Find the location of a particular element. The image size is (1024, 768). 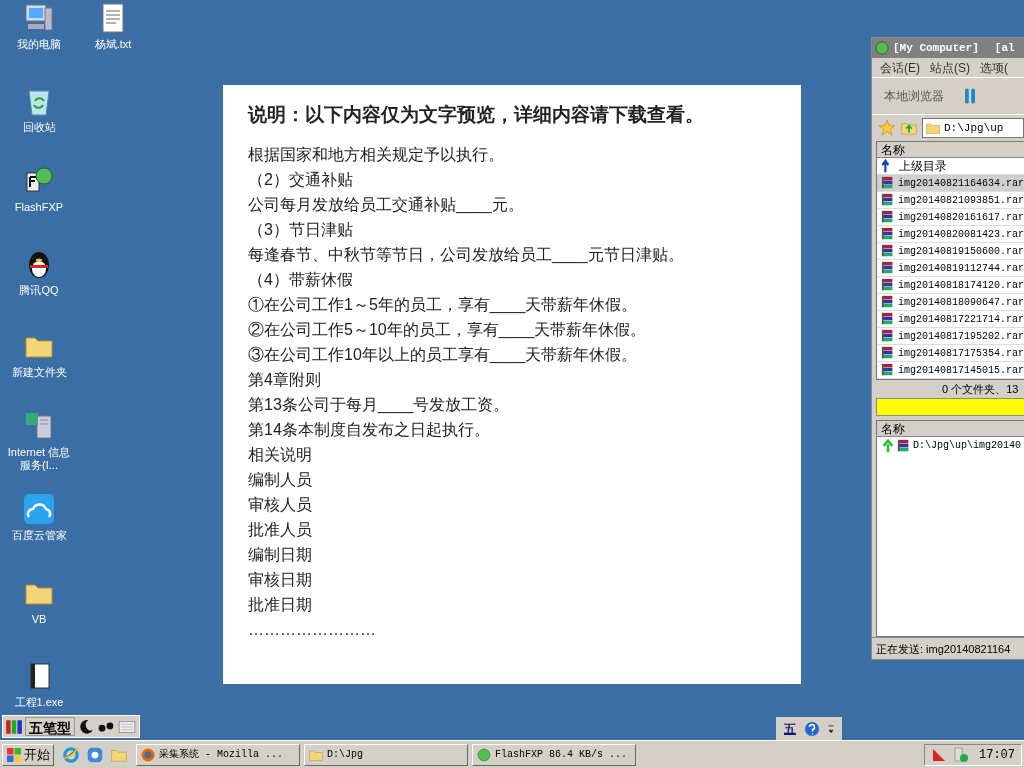

path-field: D:\Jpg\up is located at coordinates (973, 128).